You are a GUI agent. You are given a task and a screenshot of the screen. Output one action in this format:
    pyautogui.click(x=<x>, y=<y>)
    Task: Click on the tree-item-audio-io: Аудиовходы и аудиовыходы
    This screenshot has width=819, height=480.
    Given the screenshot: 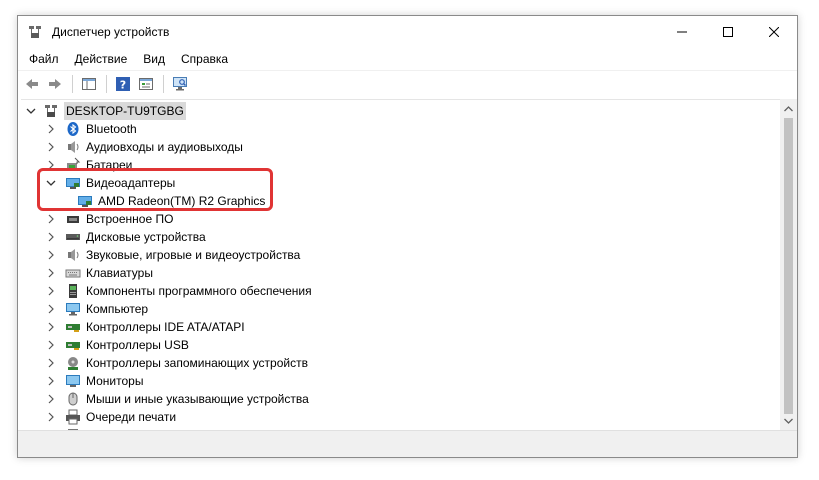 What is the action you would take?
    pyautogui.click(x=144, y=147)
    